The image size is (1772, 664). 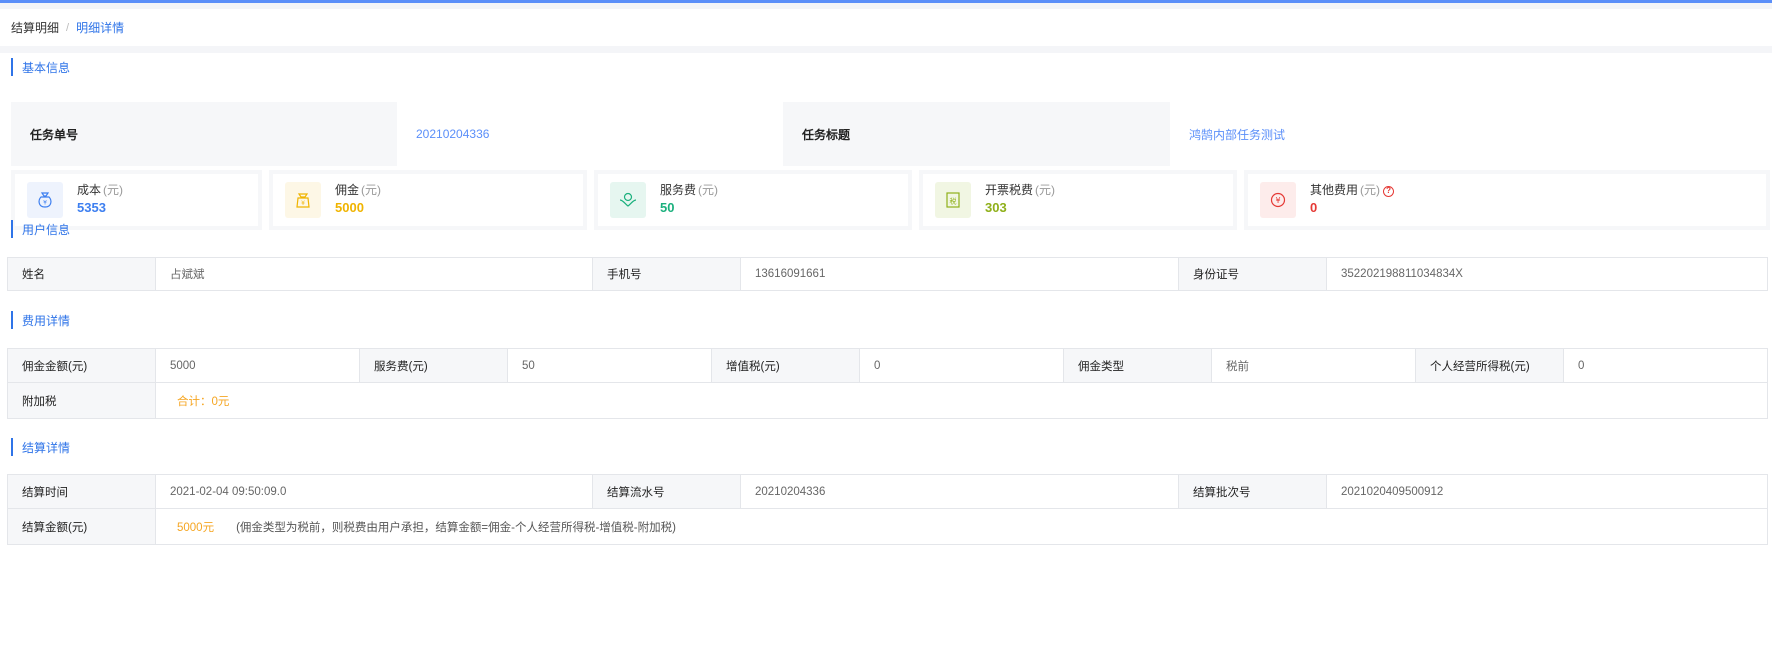 I want to click on section-title-settle: 结算详情, so click(x=40, y=447).